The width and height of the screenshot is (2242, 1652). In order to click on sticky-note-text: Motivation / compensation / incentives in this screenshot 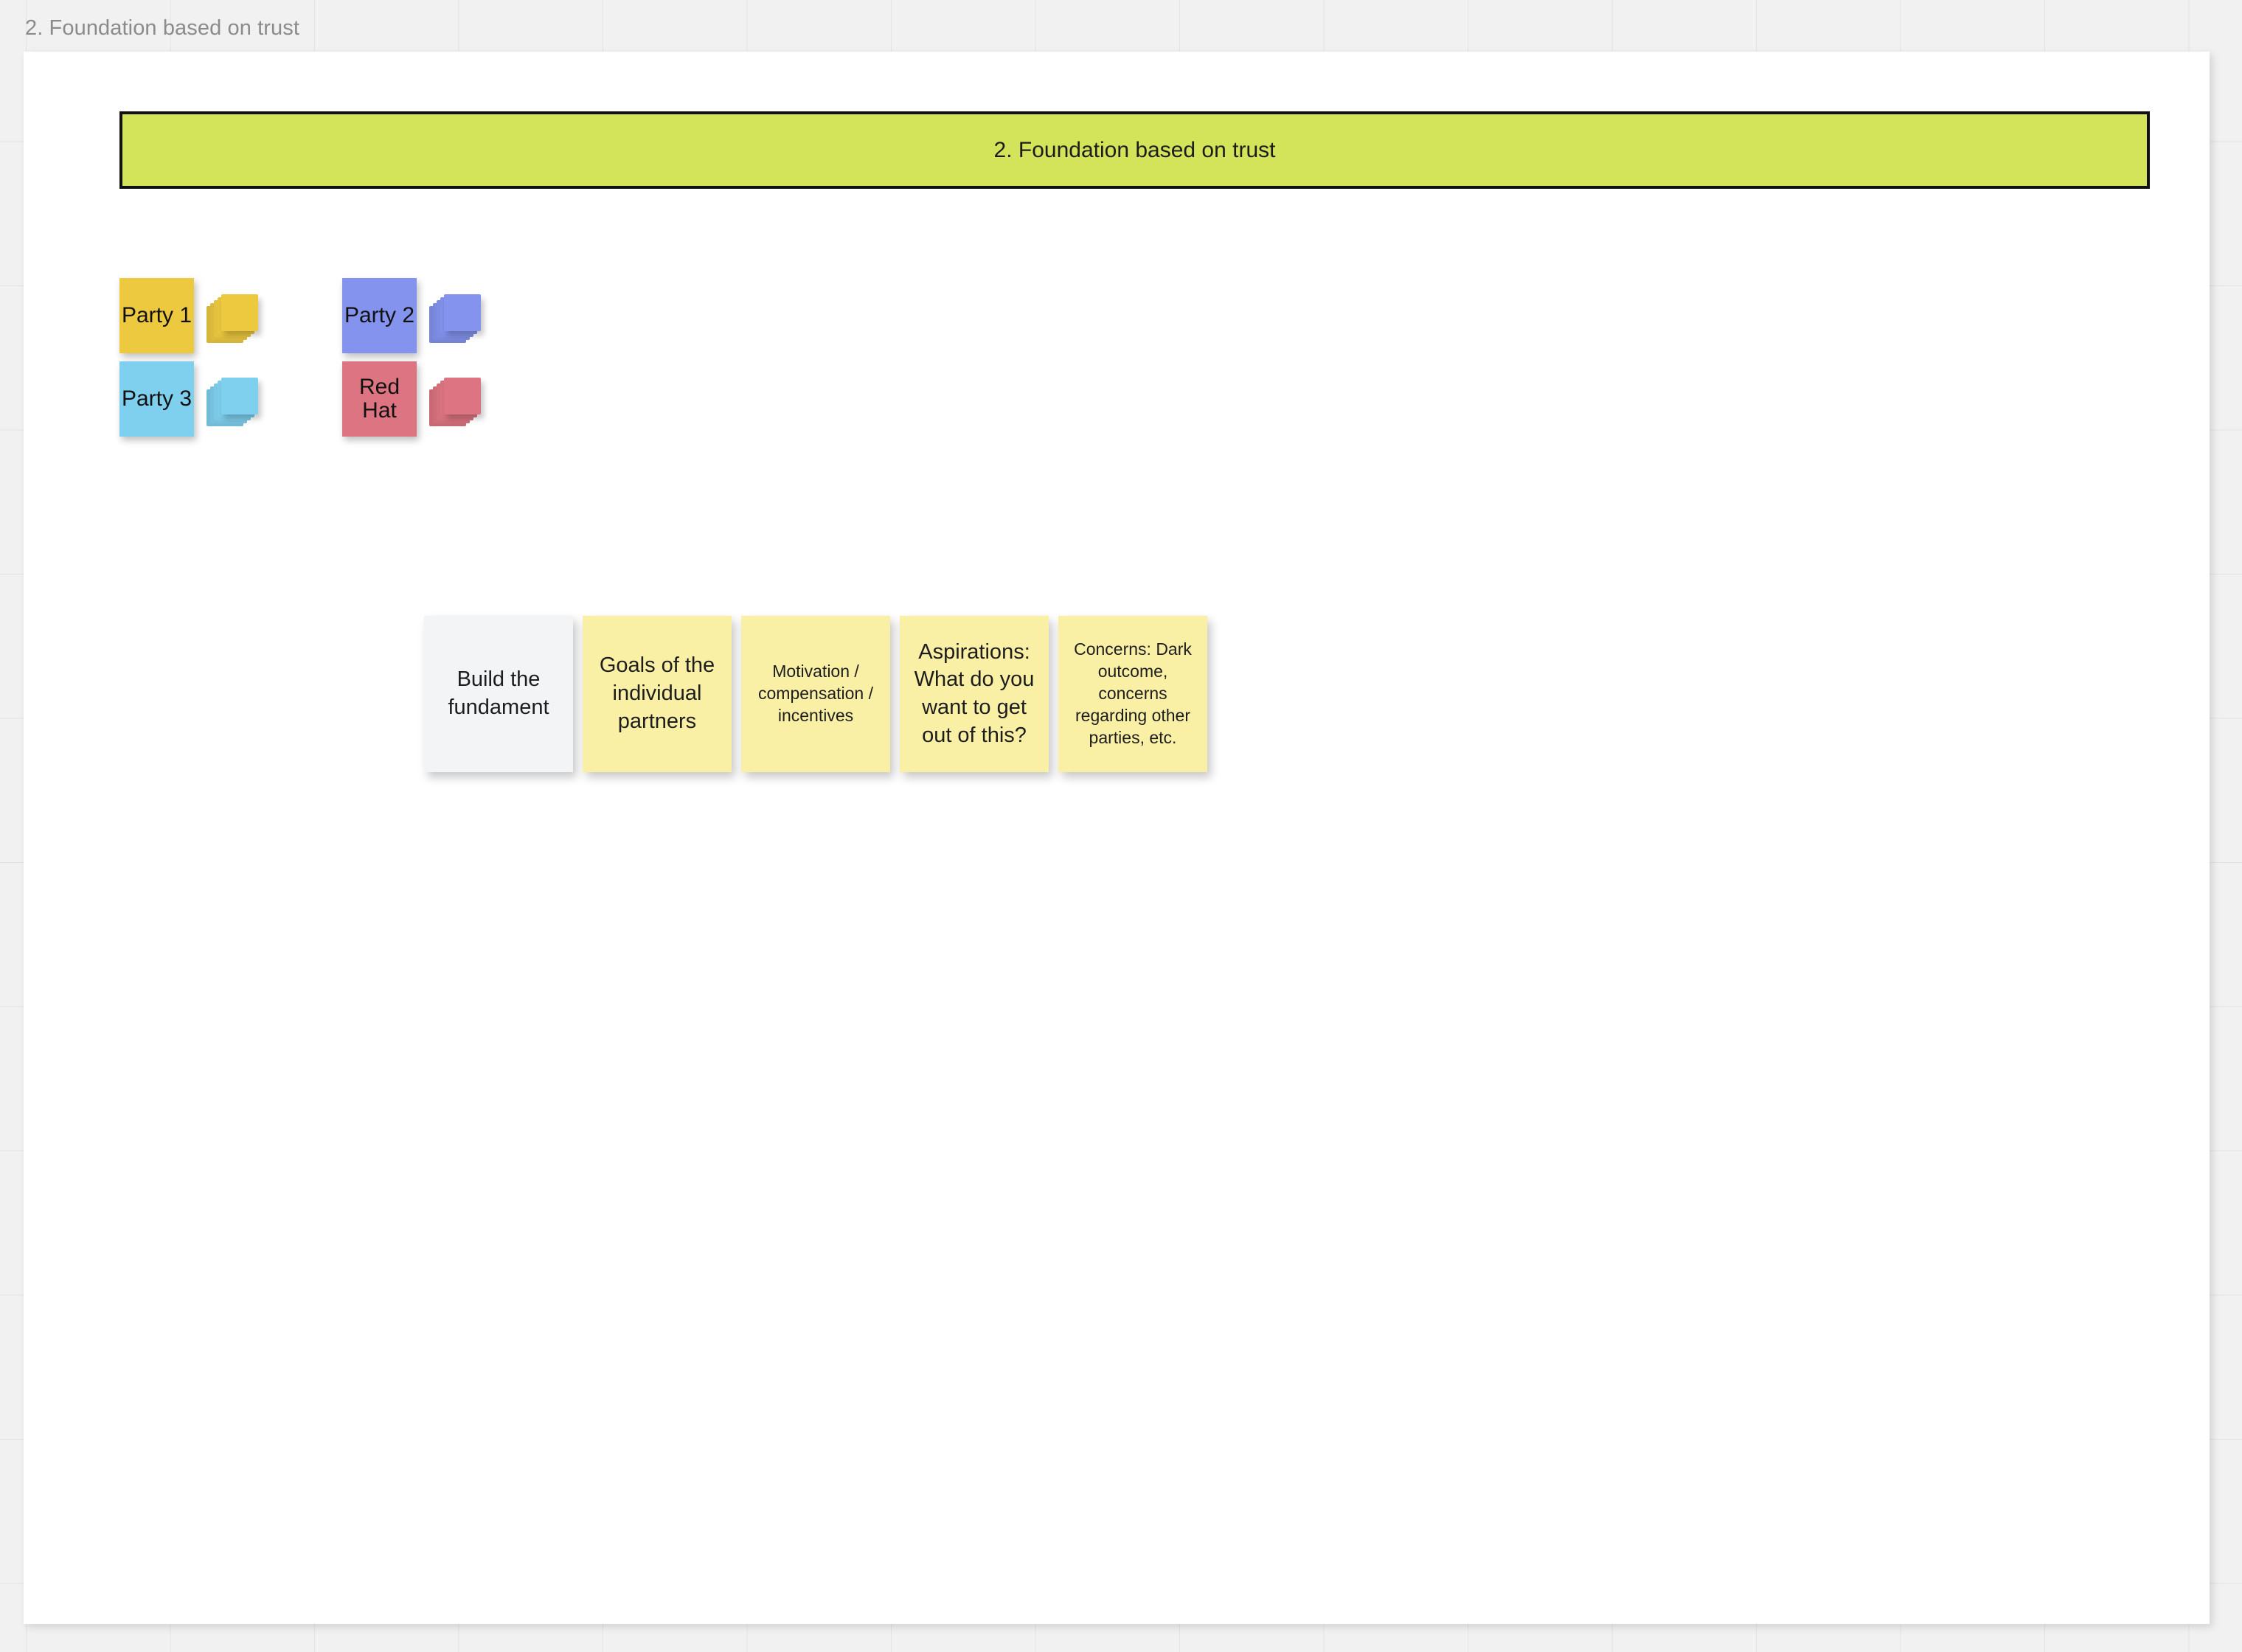, I will do `click(816, 693)`.